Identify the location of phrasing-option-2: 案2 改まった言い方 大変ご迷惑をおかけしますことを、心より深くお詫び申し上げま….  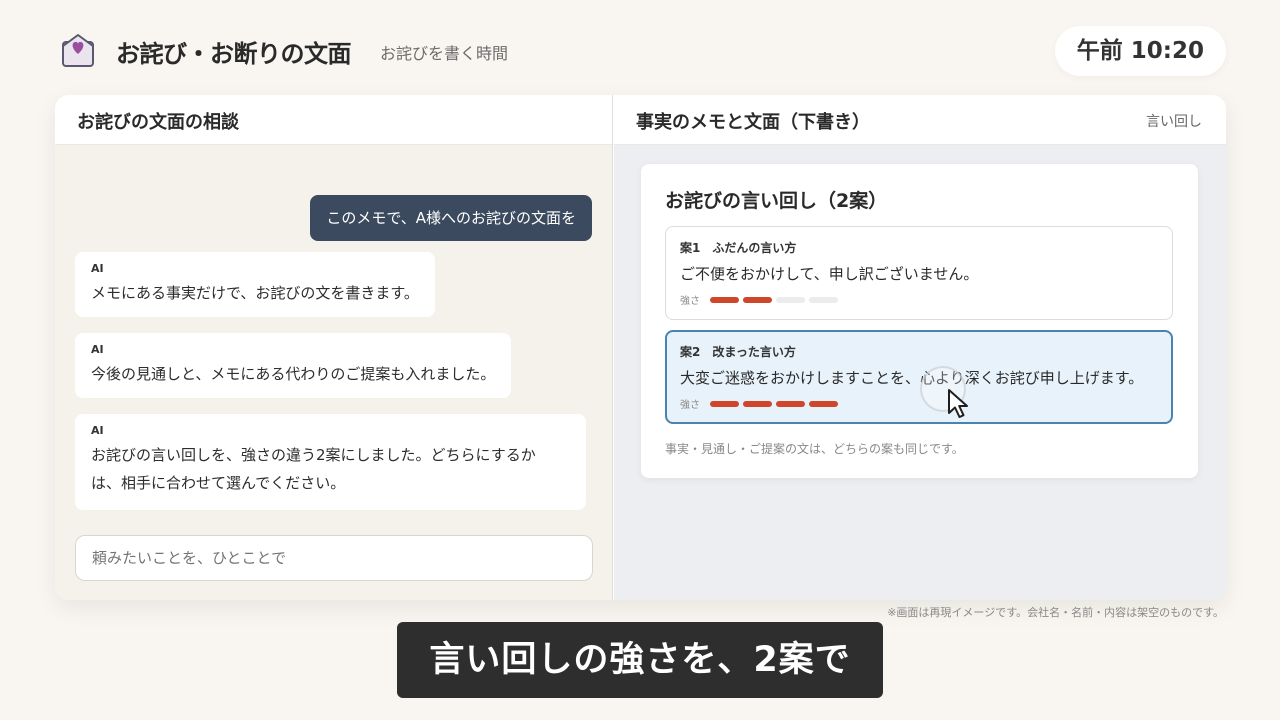
(919, 377).